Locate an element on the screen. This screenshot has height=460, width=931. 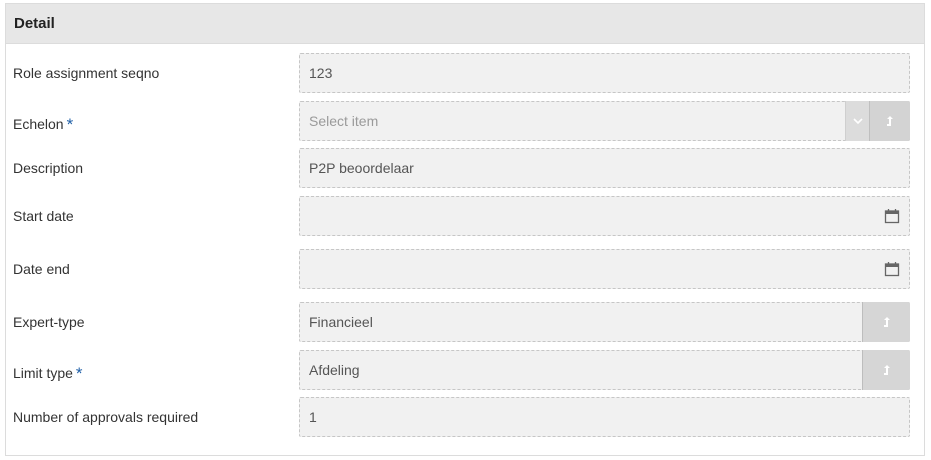
expert-type-lookup-button is located at coordinates (886, 322).